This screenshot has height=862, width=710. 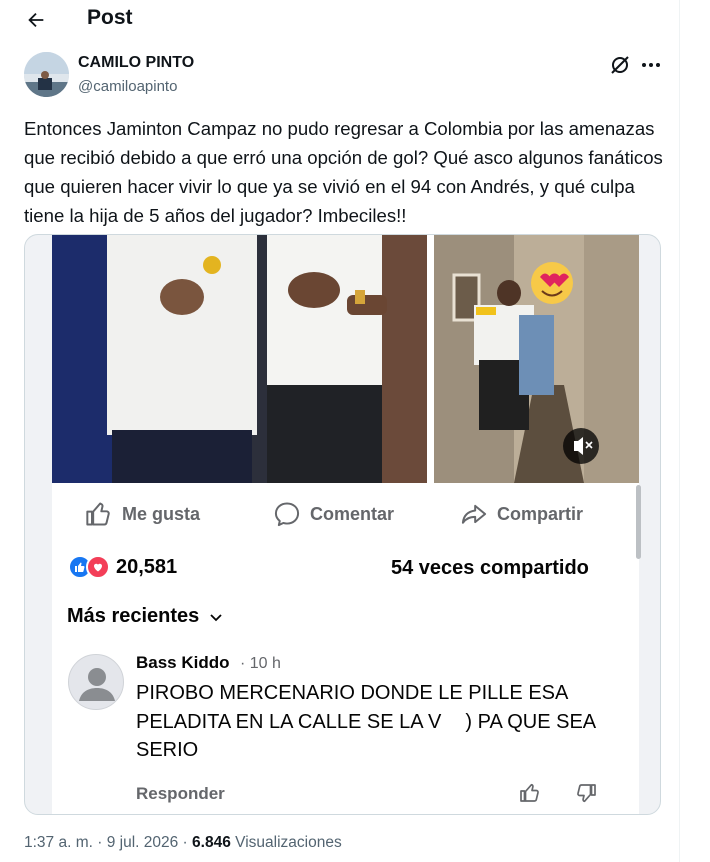 I want to click on like-label: Me gusta, so click(x=161, y=513).